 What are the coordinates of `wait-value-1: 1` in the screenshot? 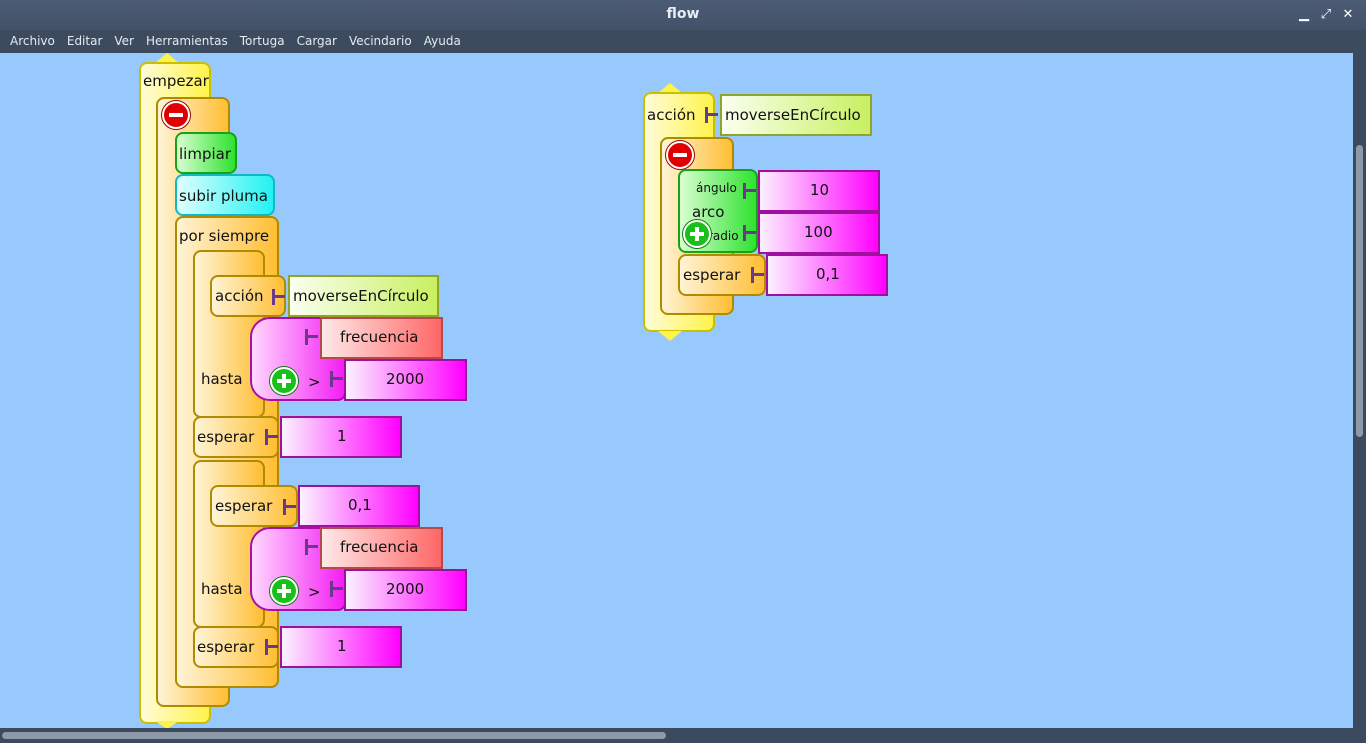 It's located at (342, 436).